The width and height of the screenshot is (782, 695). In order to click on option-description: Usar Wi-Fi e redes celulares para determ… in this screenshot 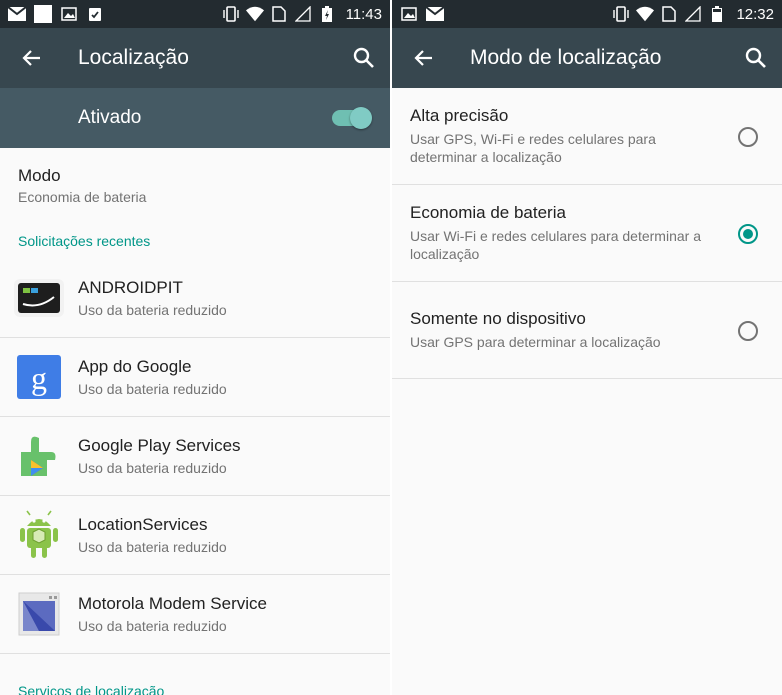, I will do `click(555, 245)`.